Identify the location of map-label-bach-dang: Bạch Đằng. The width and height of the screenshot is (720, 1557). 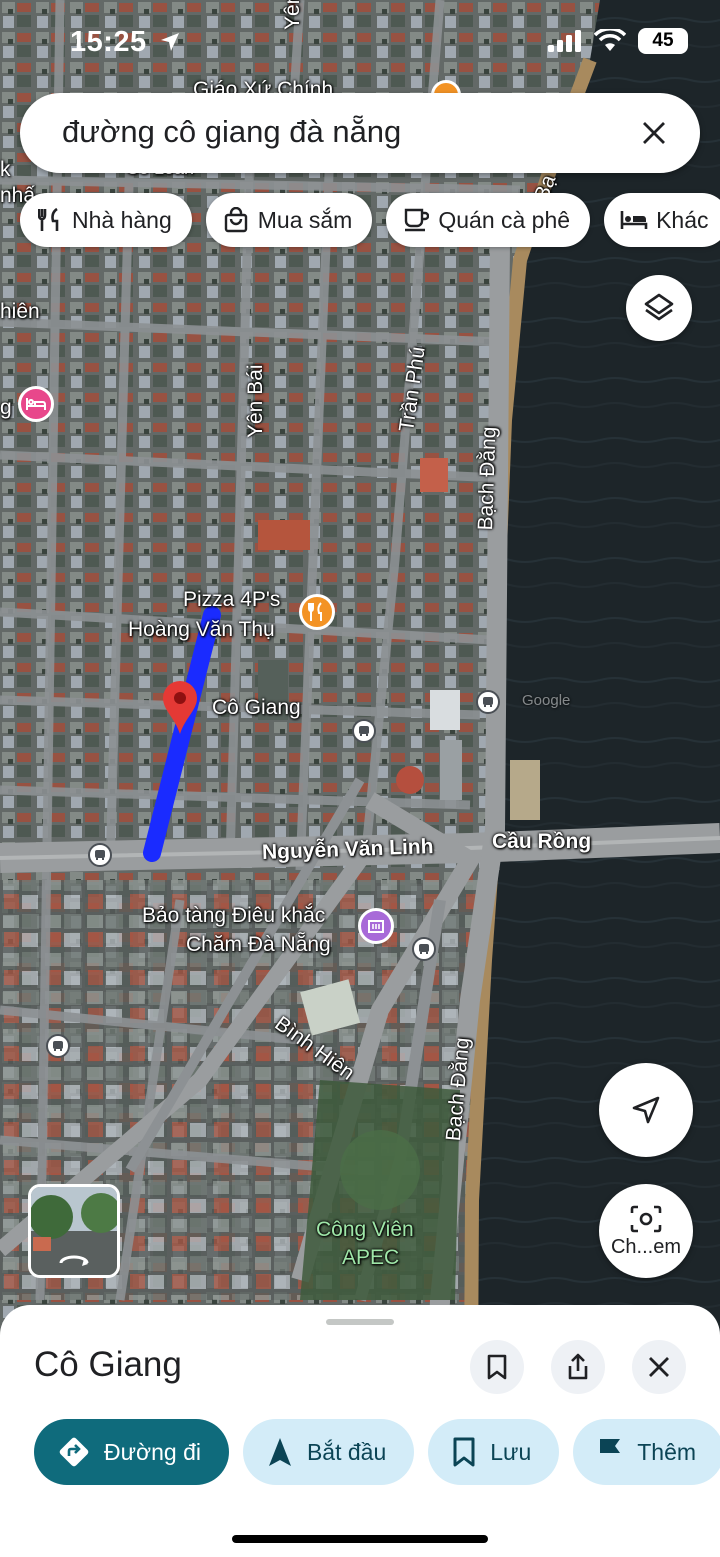
(487, 478).